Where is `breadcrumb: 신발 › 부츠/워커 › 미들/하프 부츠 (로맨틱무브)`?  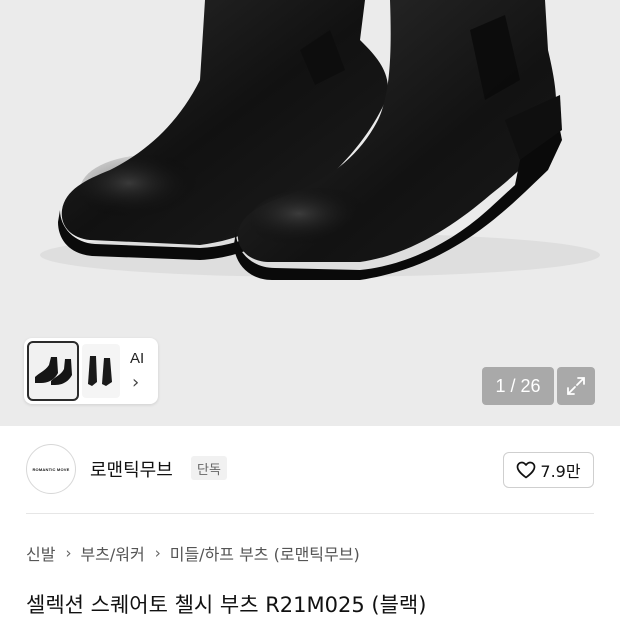 breadcrumb: 신발 › 부츠/워커 › 미들/하프 부츠 (로맨틱무브) is located at coordinates (193, 553).